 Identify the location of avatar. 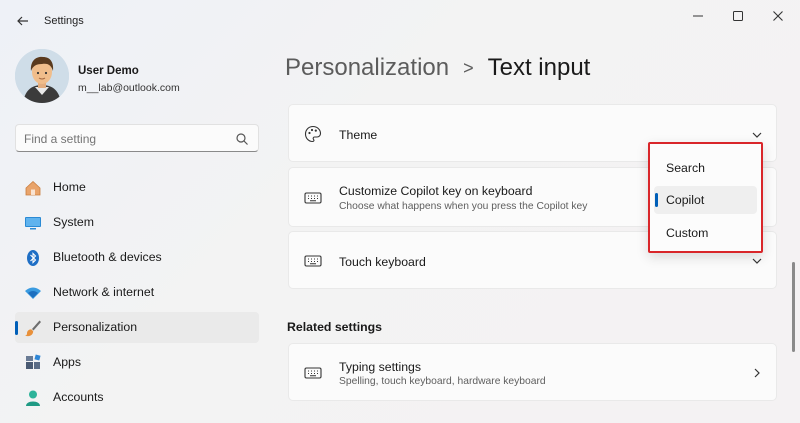
(42, 76).